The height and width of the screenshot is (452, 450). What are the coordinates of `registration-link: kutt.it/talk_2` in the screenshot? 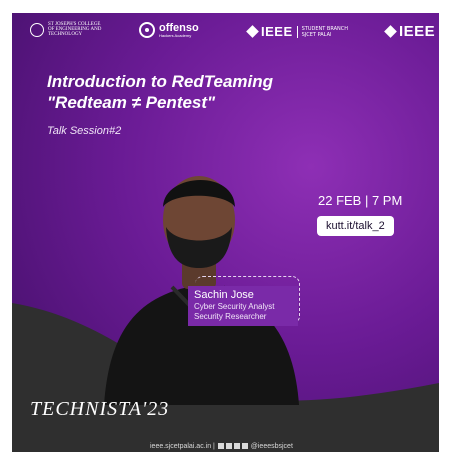 It's located at (355, 226).